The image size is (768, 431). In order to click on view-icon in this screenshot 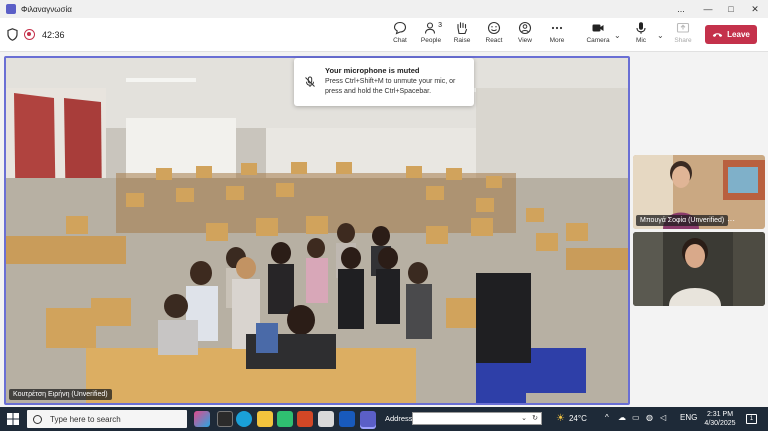, I will do `click(525, 28)`.